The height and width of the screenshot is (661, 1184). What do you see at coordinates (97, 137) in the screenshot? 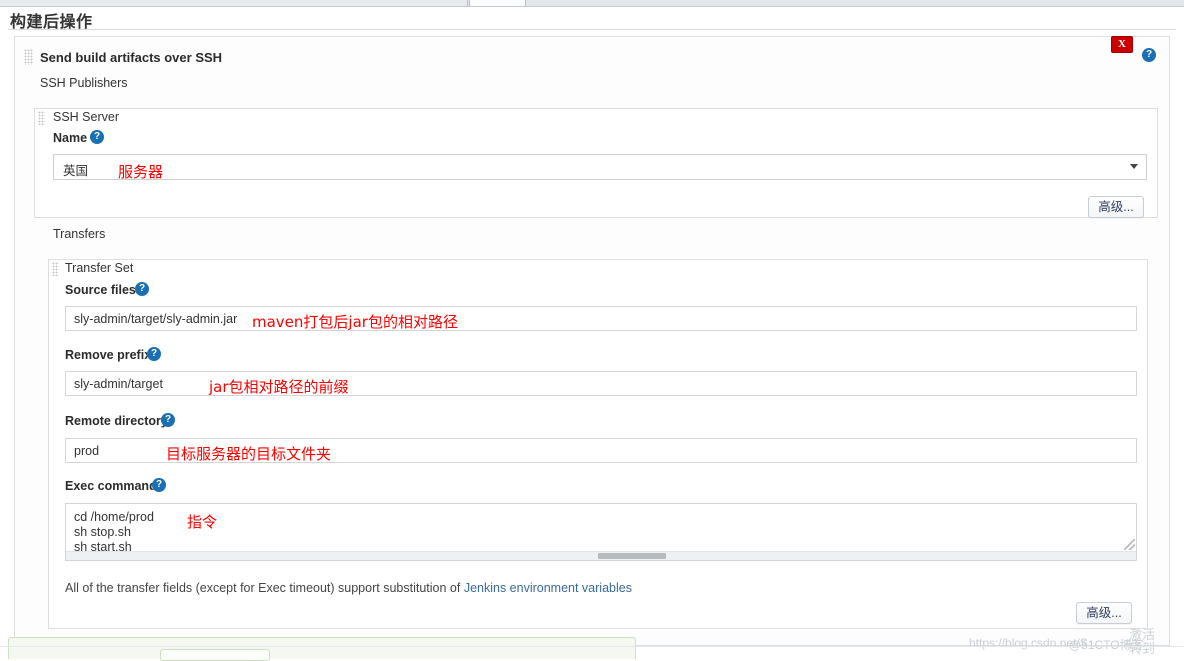
I see `help-icon-name: ?` at bounding box center [97, 137].